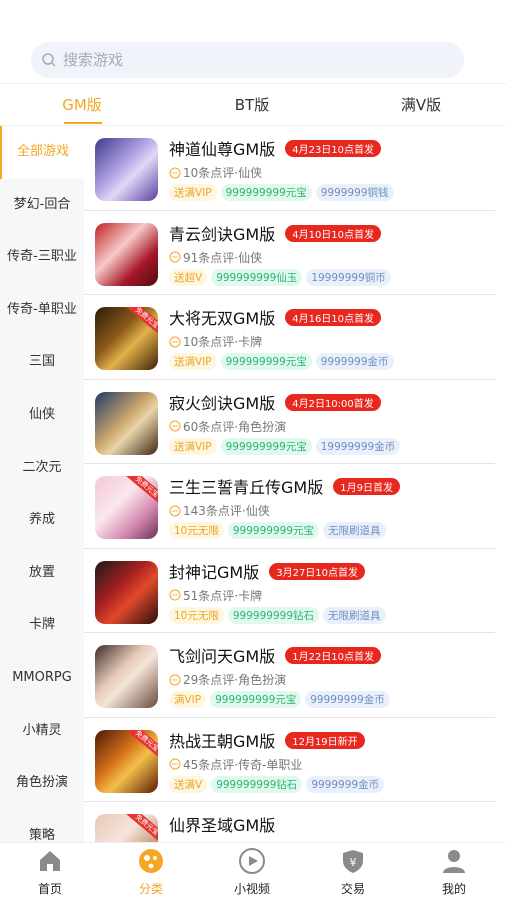  I want to click on sidebar-item-rpg: 角色扮演, so click(42, 783).